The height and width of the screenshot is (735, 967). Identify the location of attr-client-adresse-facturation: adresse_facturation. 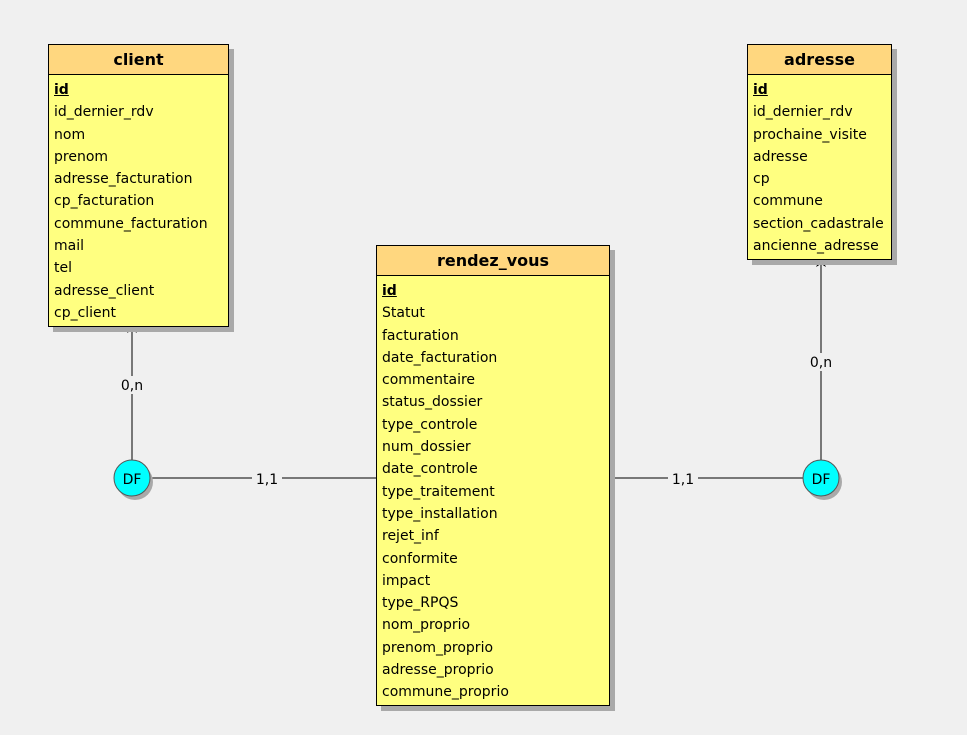
(123, 179).